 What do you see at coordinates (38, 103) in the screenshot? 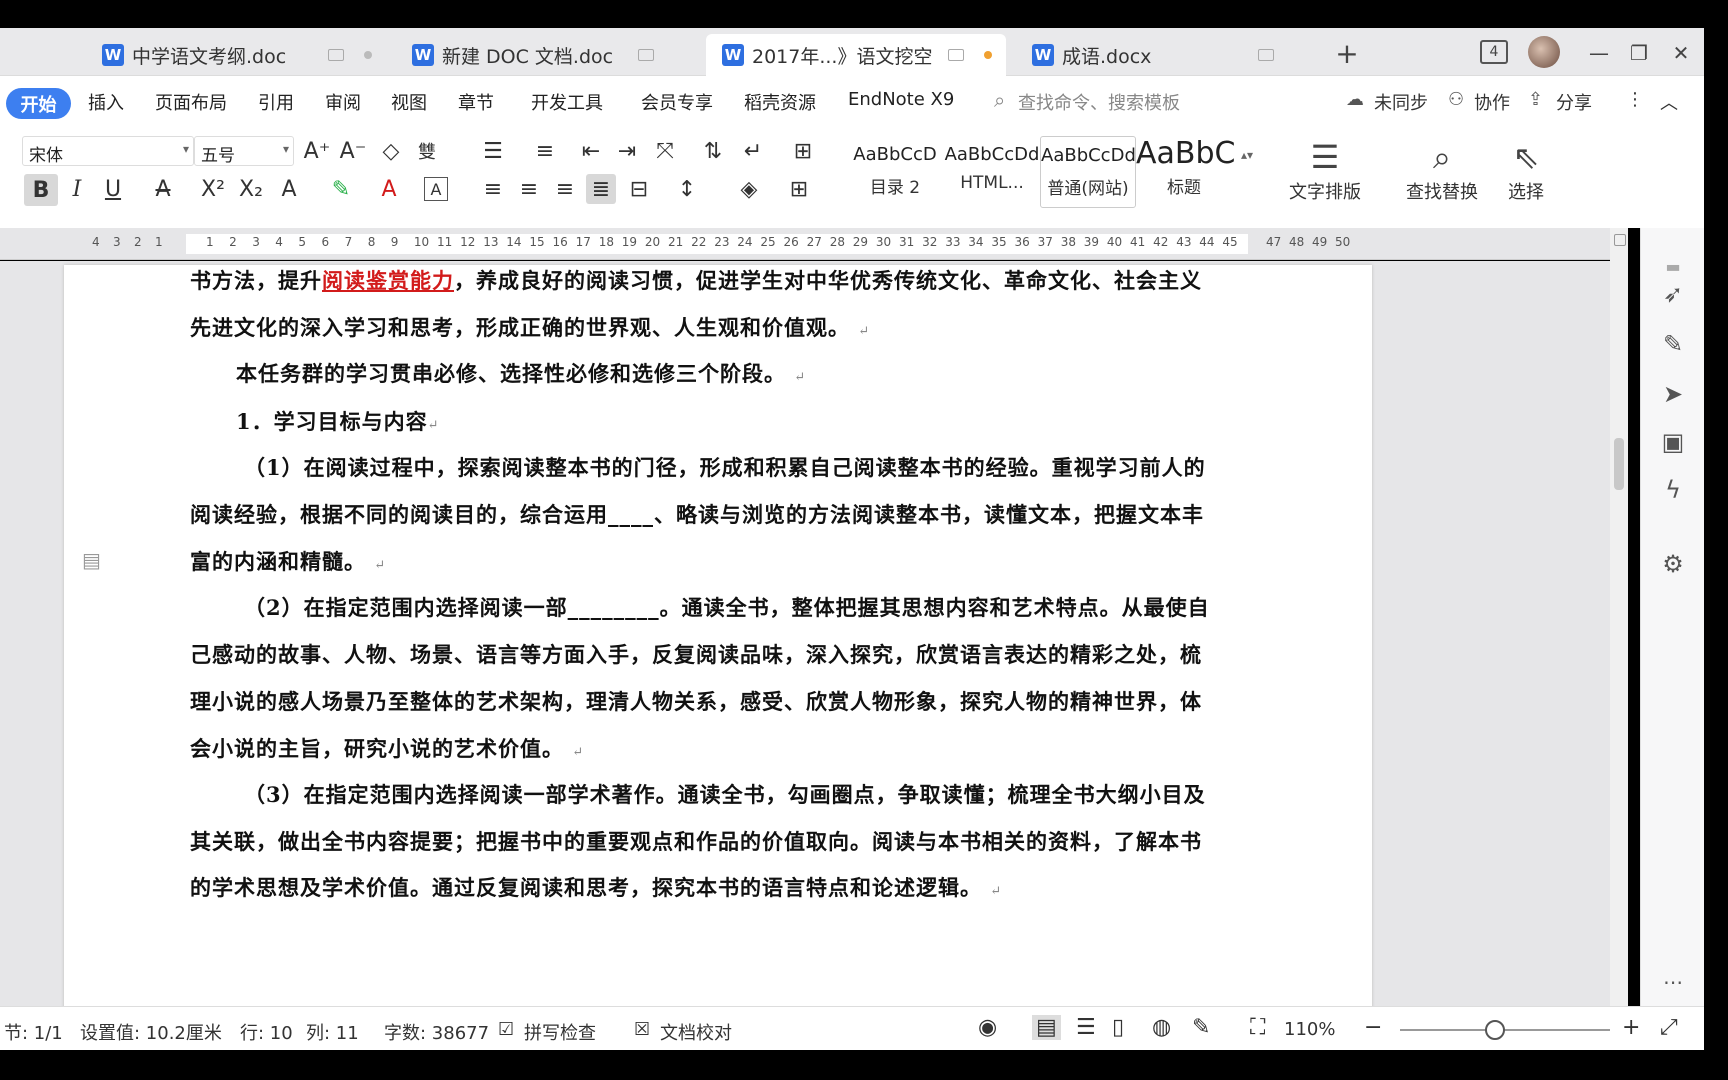
I see `menu-start: 开始` at bounding box center [38, 103].